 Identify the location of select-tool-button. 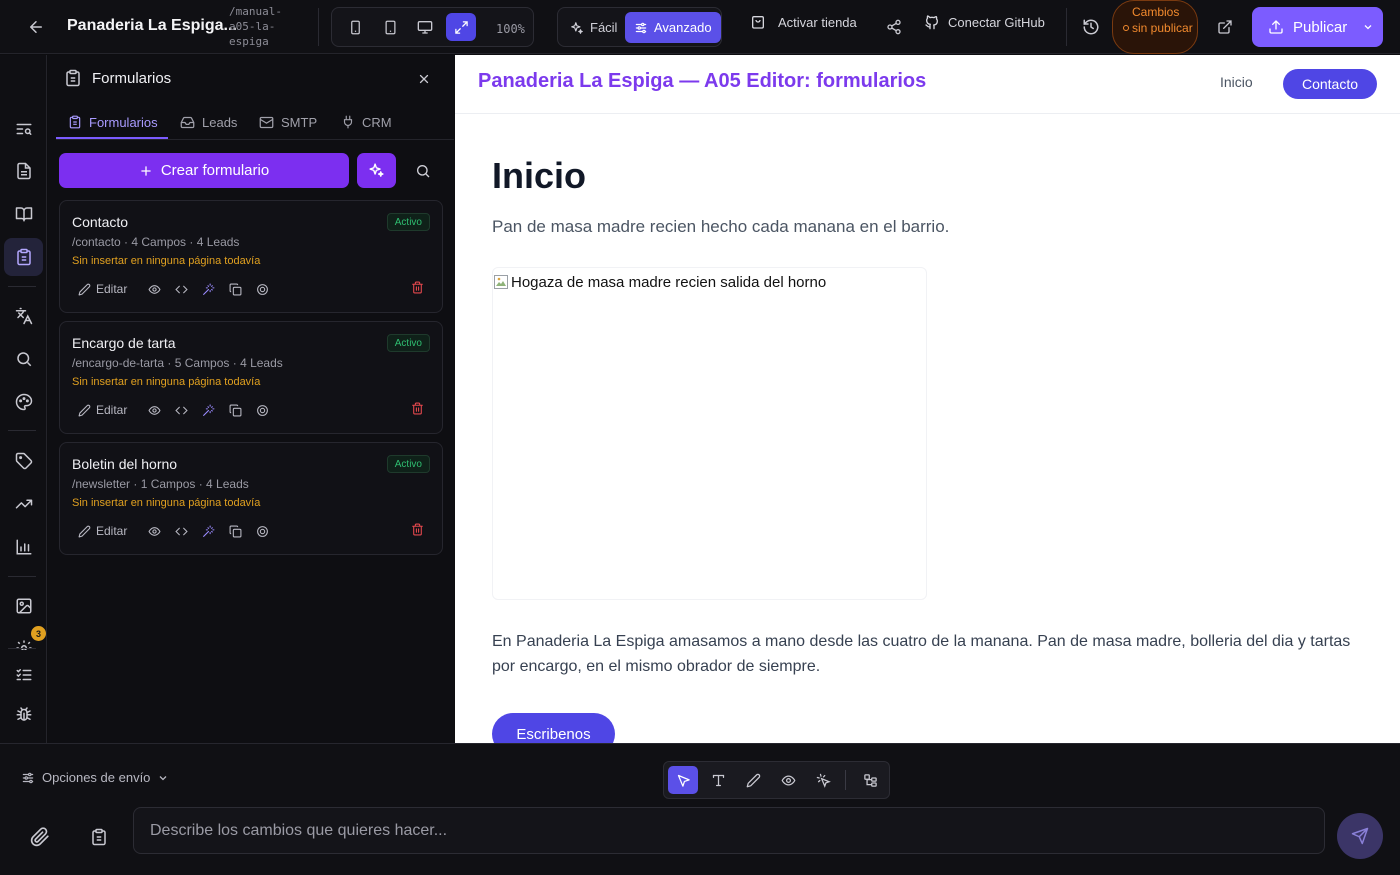
(683, 780).